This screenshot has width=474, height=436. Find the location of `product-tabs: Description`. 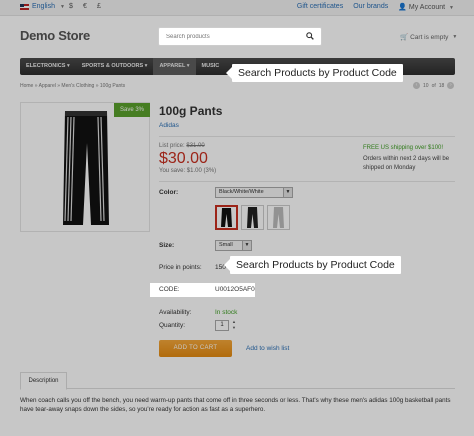

product-tabs: Description is located at coordinates (237, 381).